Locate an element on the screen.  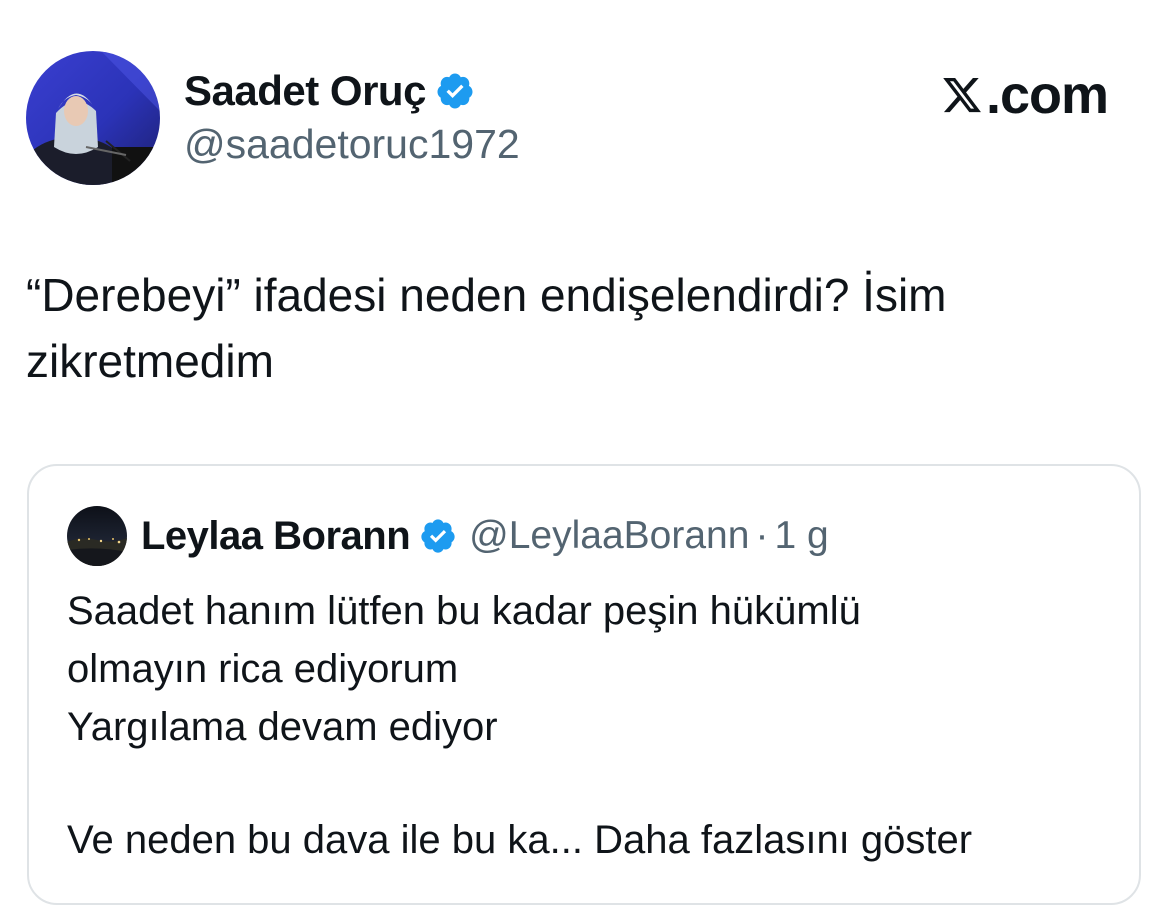
quoted-tweet-header: Leylaa Borann @LeylaaBorann · 1 g is located at coordinates (485, 536).